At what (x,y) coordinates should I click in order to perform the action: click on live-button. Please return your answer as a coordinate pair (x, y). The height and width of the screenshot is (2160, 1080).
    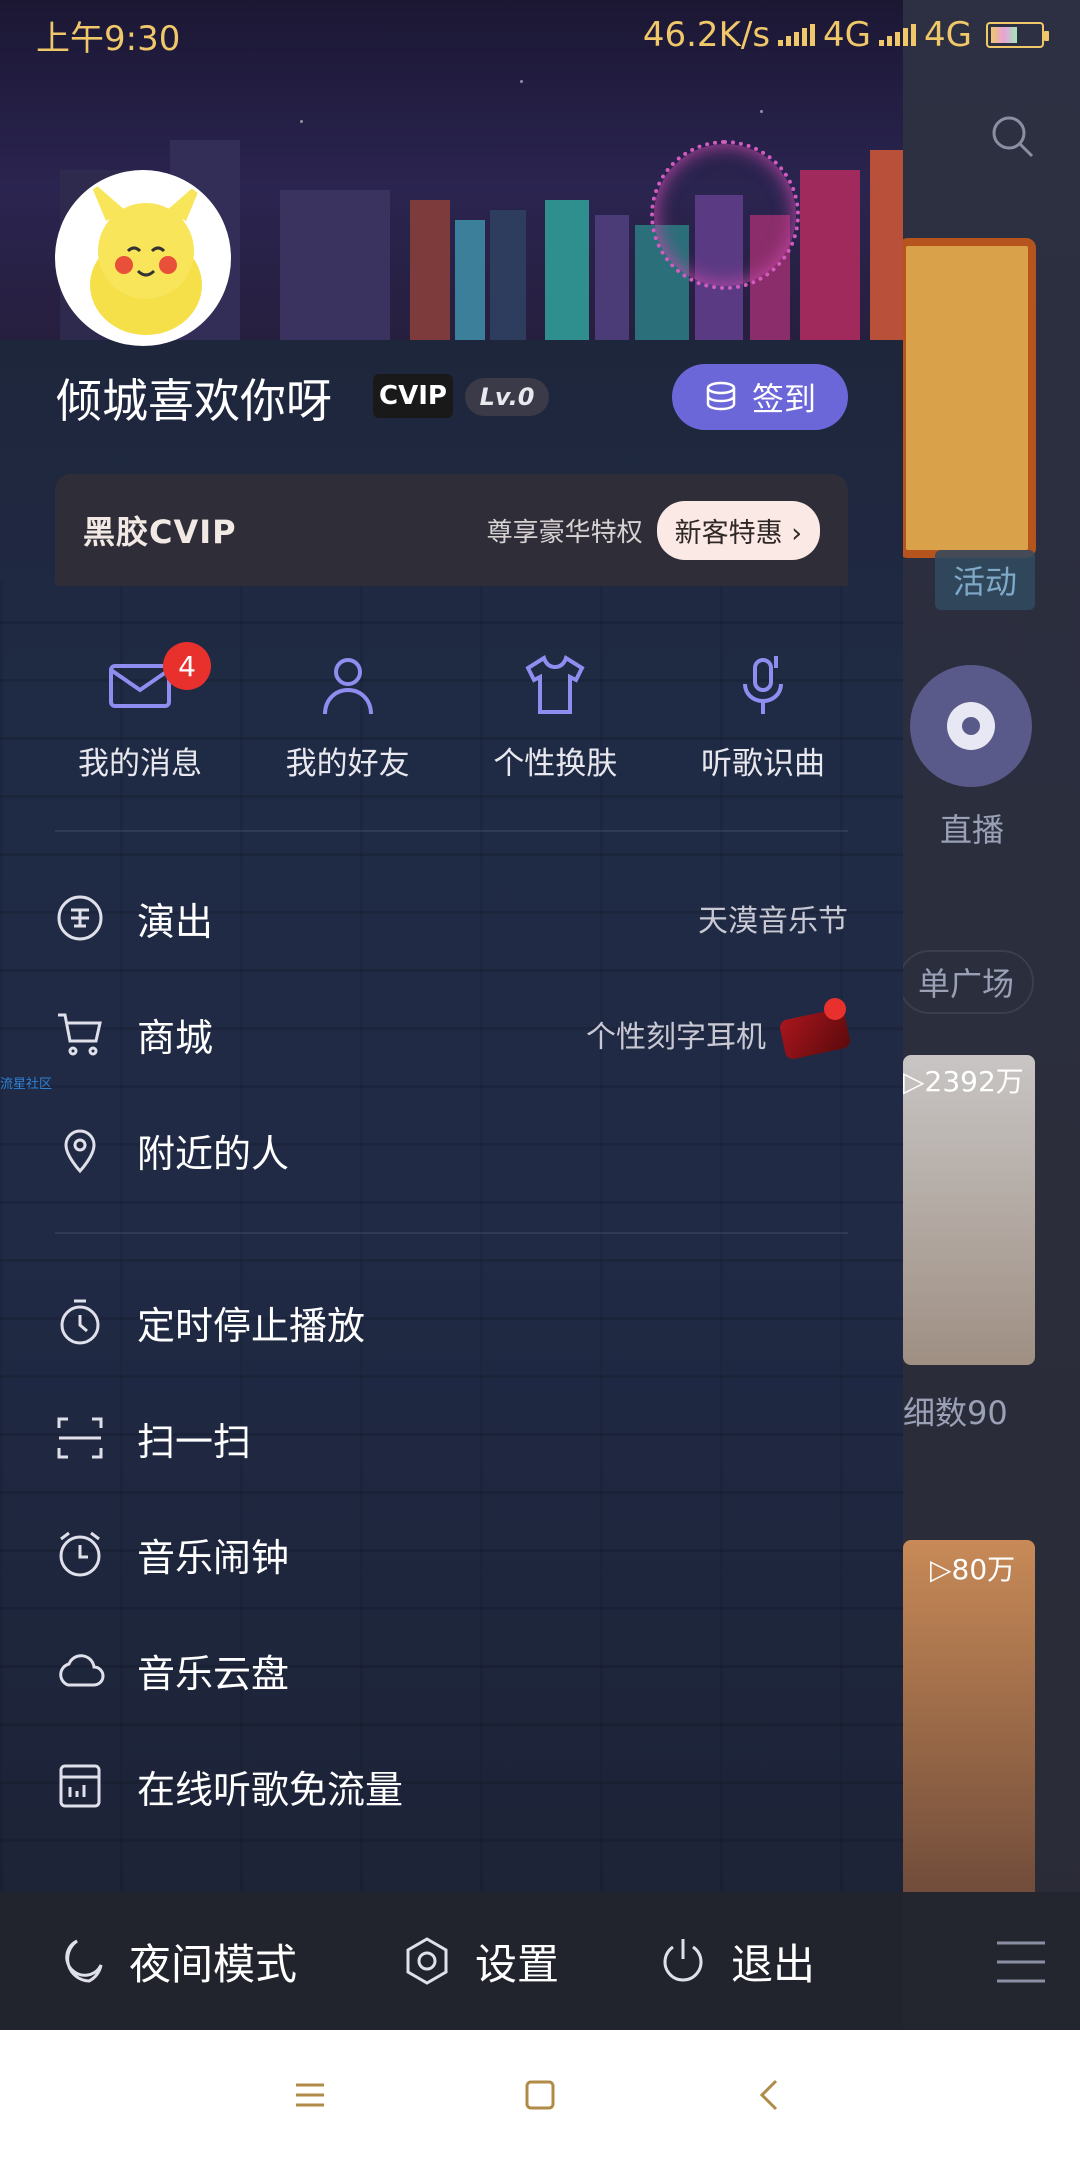
    Looking at the image, I should click on (971, 726).